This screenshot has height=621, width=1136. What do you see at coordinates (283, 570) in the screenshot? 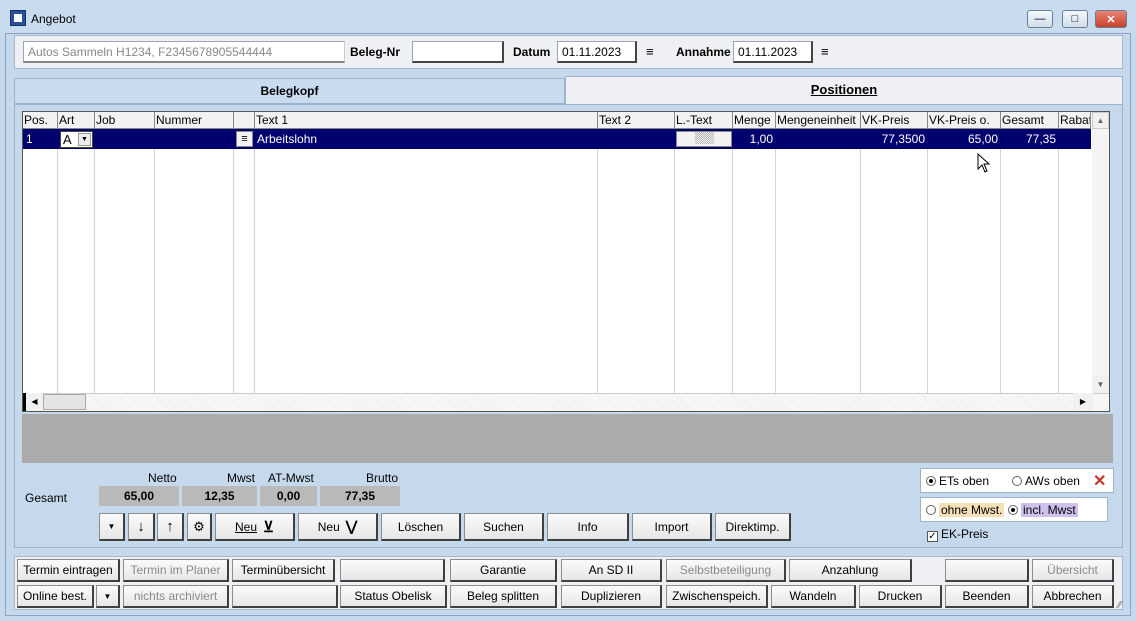
I see `terminuebersicht-button: Terminübersicht` at bounding box center [283, 570].